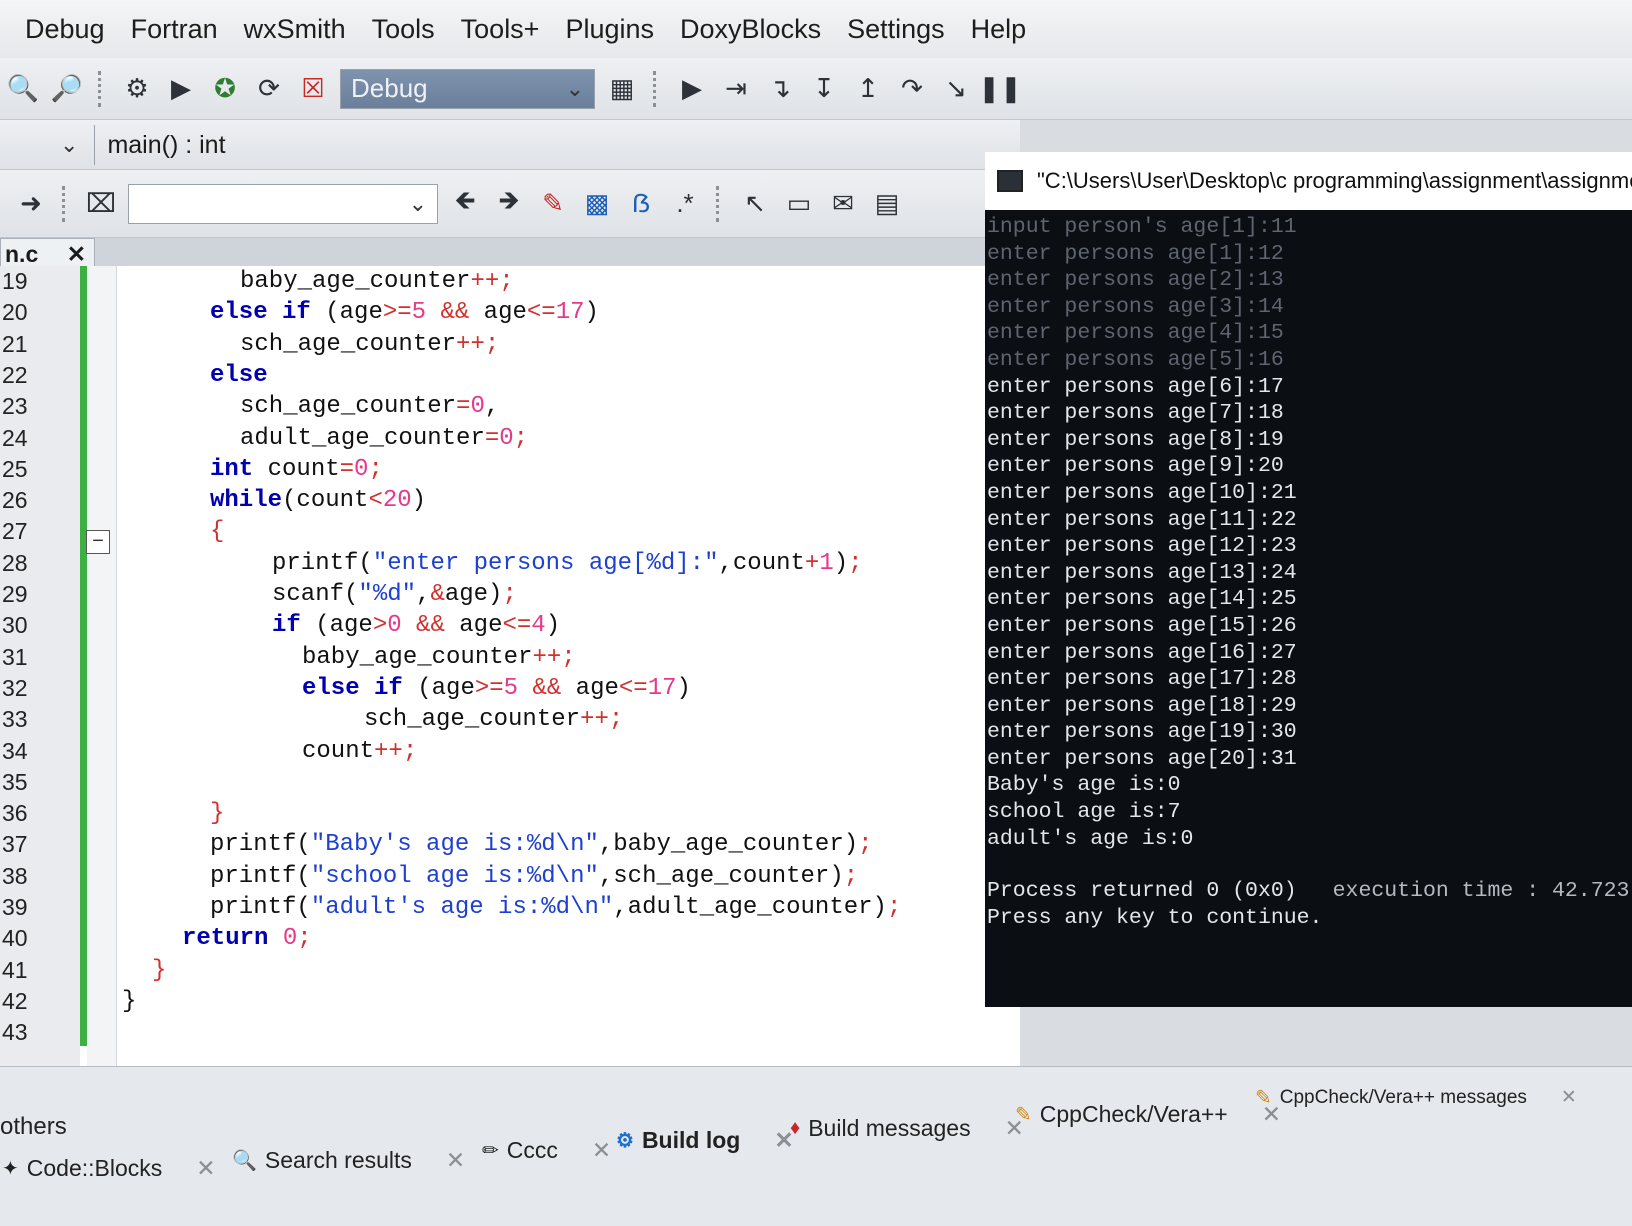 Image resolution: width=1632 pixels, height=1226 pixels. What do you see at coordinates (1000, 89) in the screenshot?
I see `pause-icon: ❚❚` at bounding box center [1000, 89].